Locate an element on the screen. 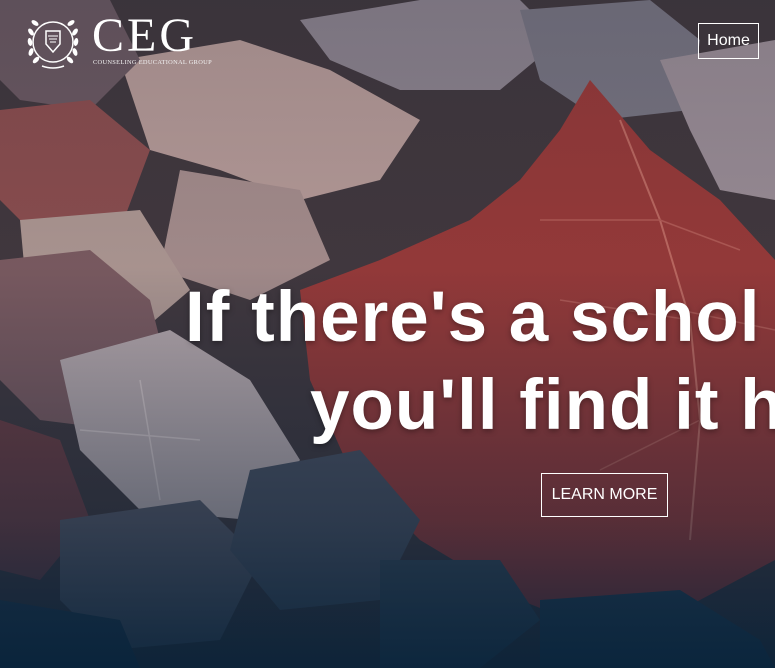  logo-wordmark: CEG is located at coordinates (144, 35).